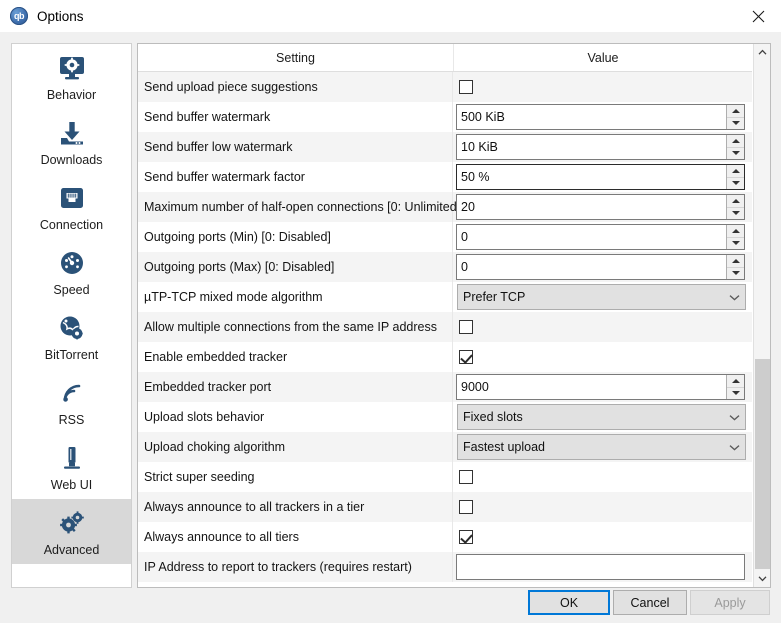 The height and width of the screenshot is (623, 781). What do you see at coordinates (762, 578) in the screenshot?
I see `scroll-down-button` at bounding box center [762, 578].